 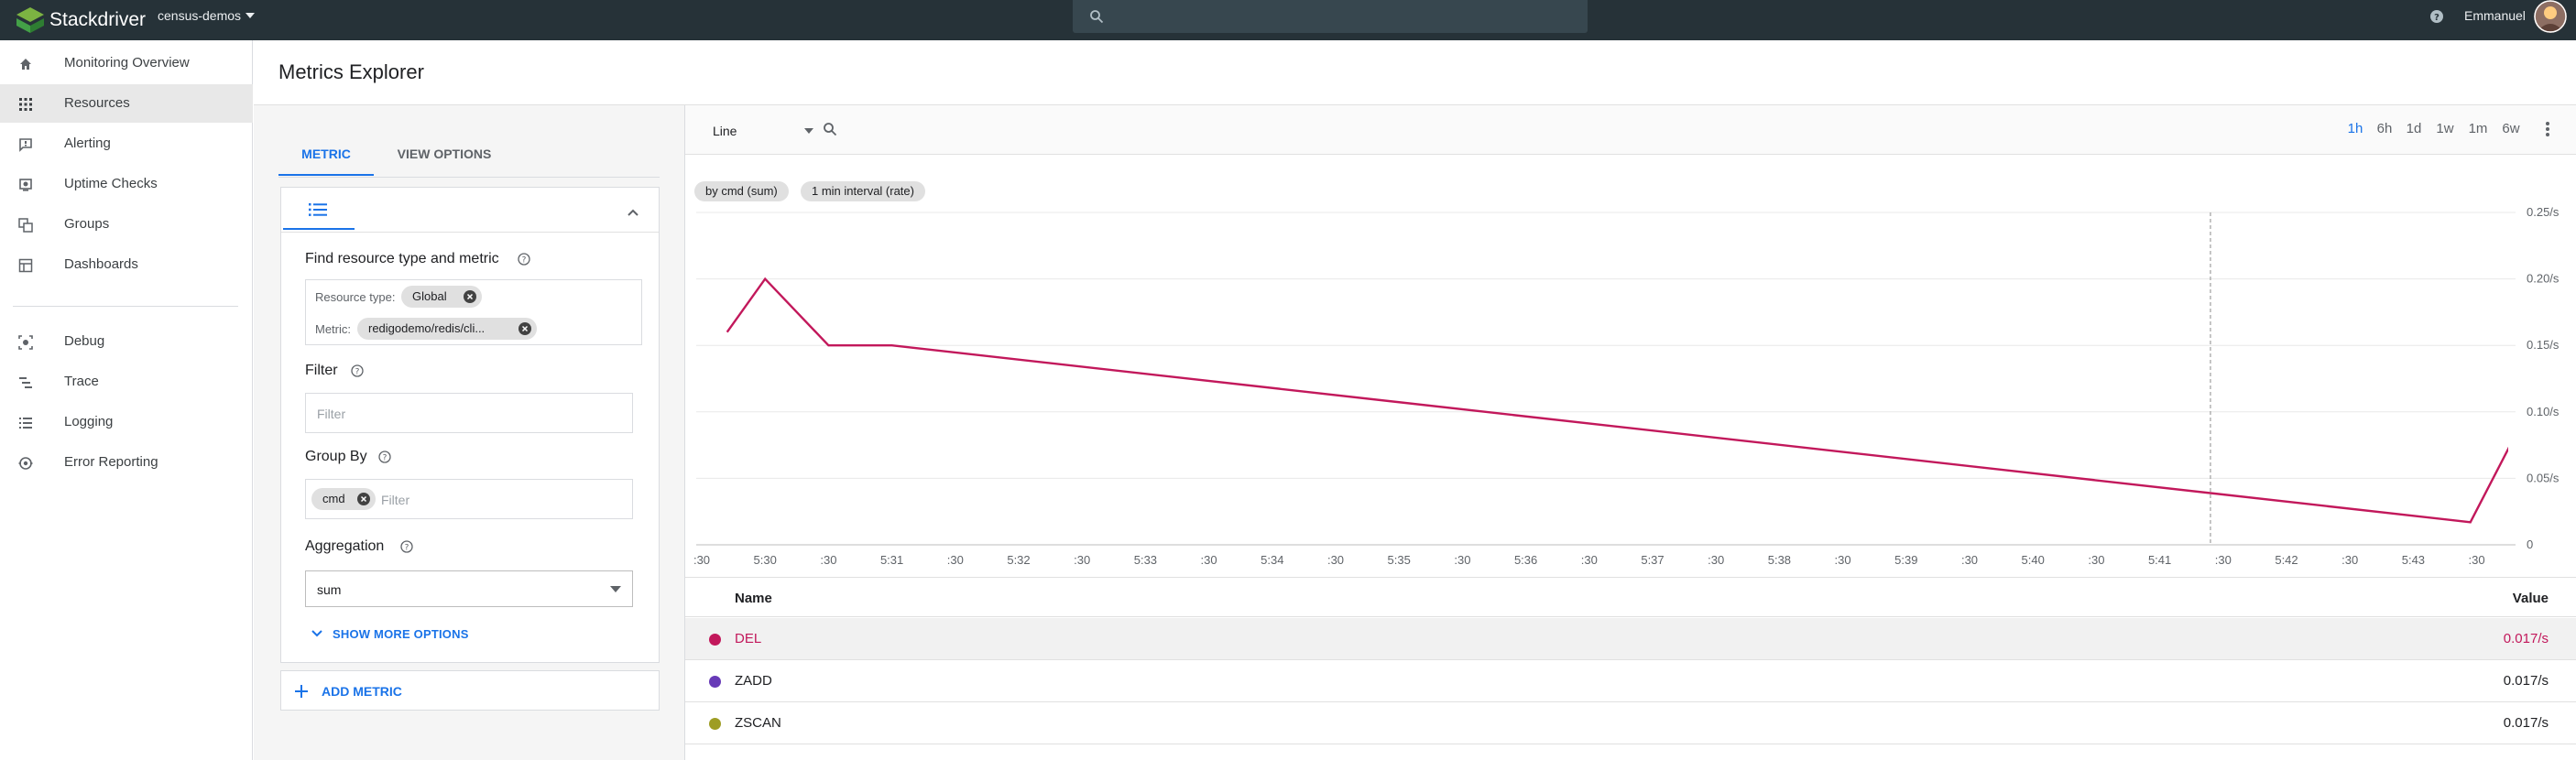 I want to click on brand-name: Stackdriver, so click(x=98, y=20).